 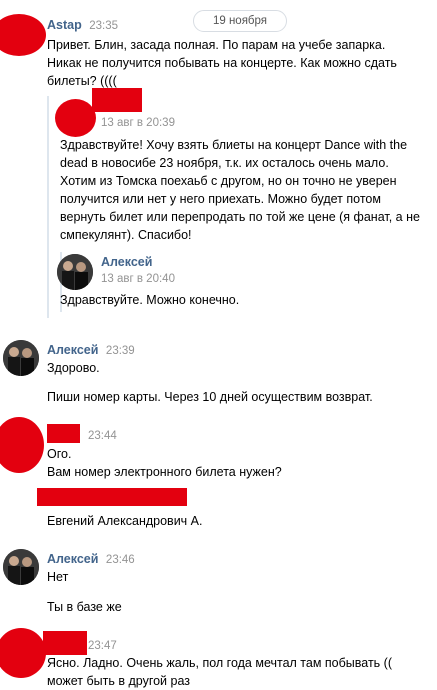 I want to click on nested-text: Здравствуйте. Можно конечно., so click(x=150, y=300).